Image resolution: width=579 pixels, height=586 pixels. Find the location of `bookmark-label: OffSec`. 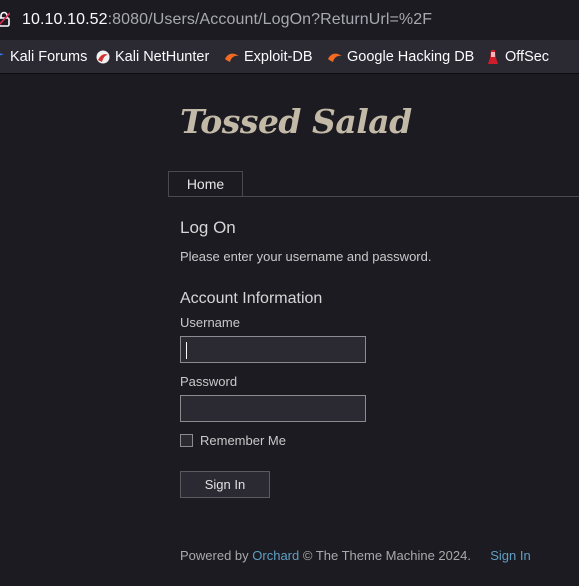

bookmark-label: OffSec is located at coordinates (527, 57).